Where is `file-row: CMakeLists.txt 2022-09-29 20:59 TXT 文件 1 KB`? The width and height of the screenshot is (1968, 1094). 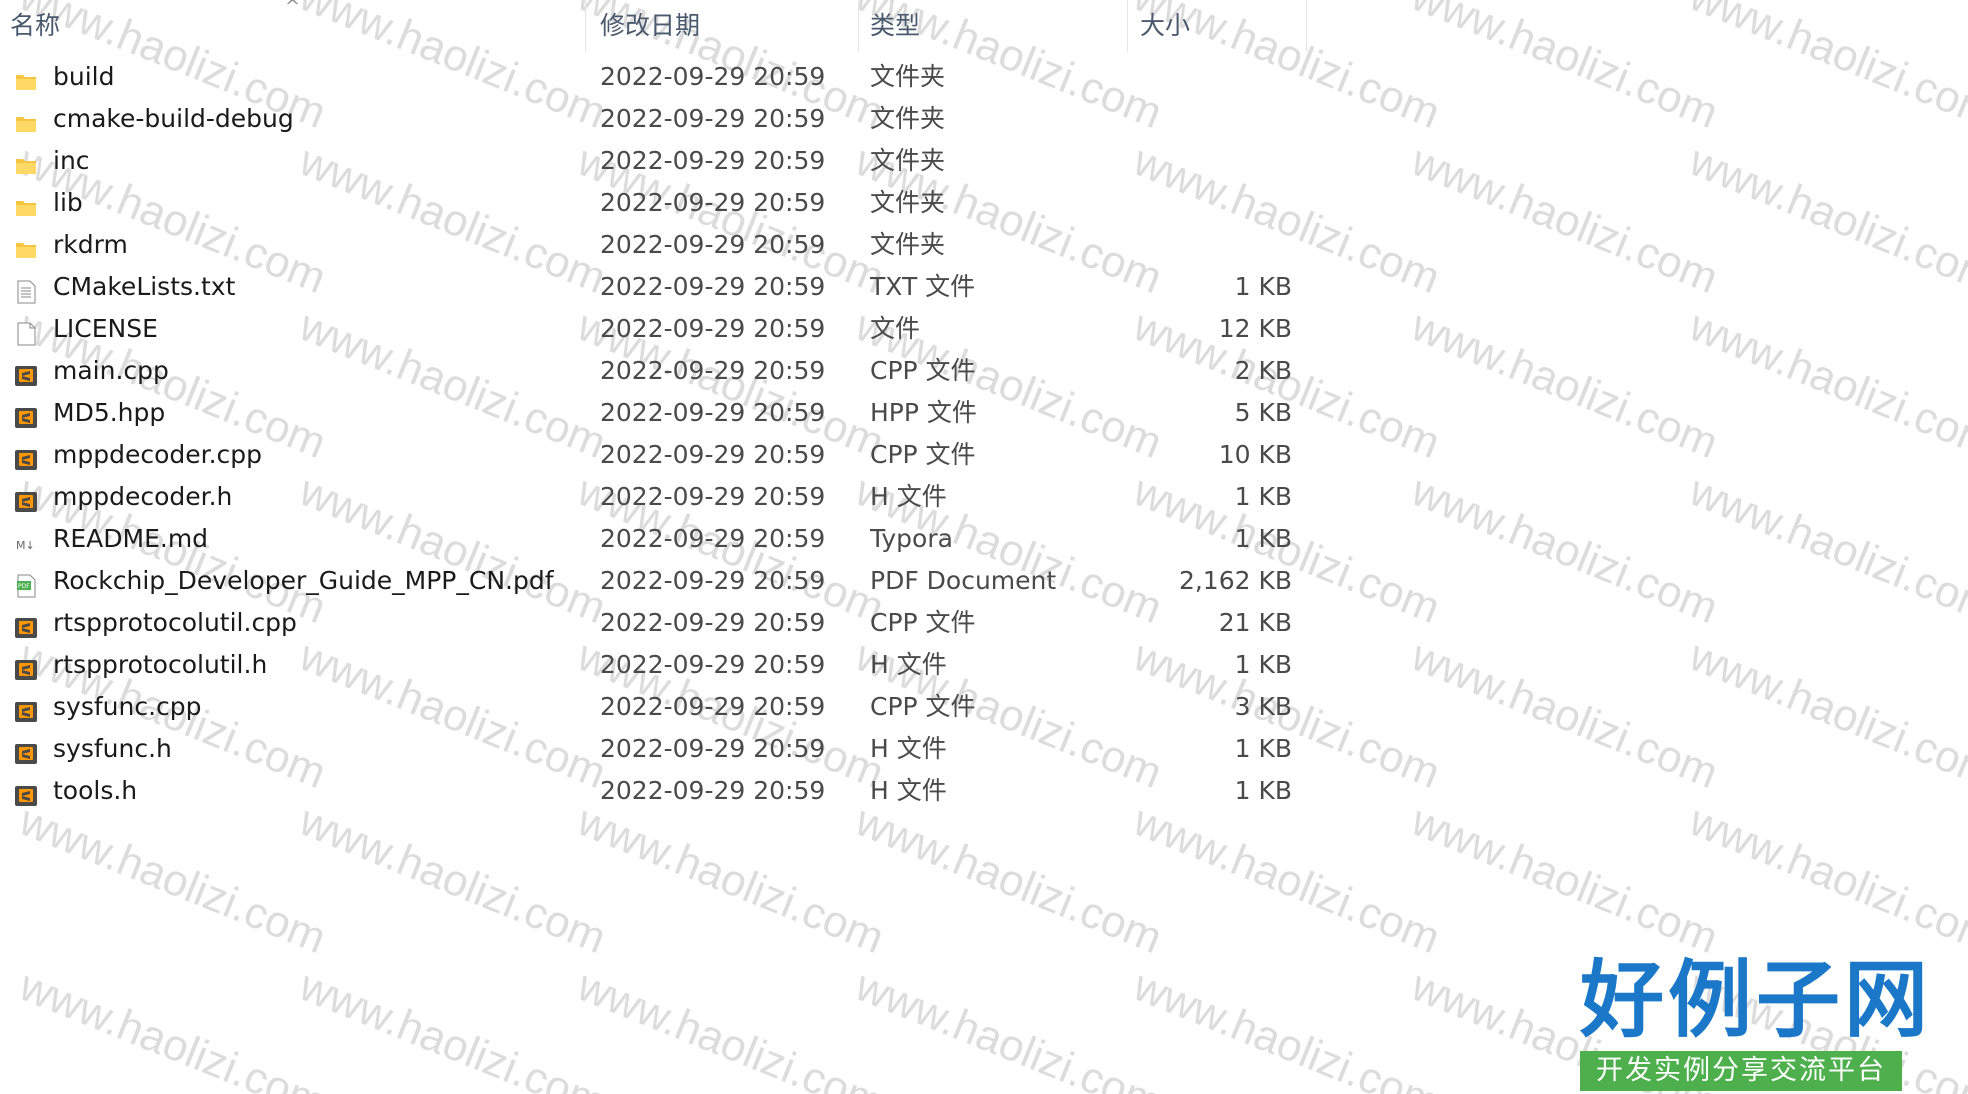 file-row: CMakeLists.txt 2022-09-29 20:59 TXT 文件 1 KB is located at coordinates (655, 287).